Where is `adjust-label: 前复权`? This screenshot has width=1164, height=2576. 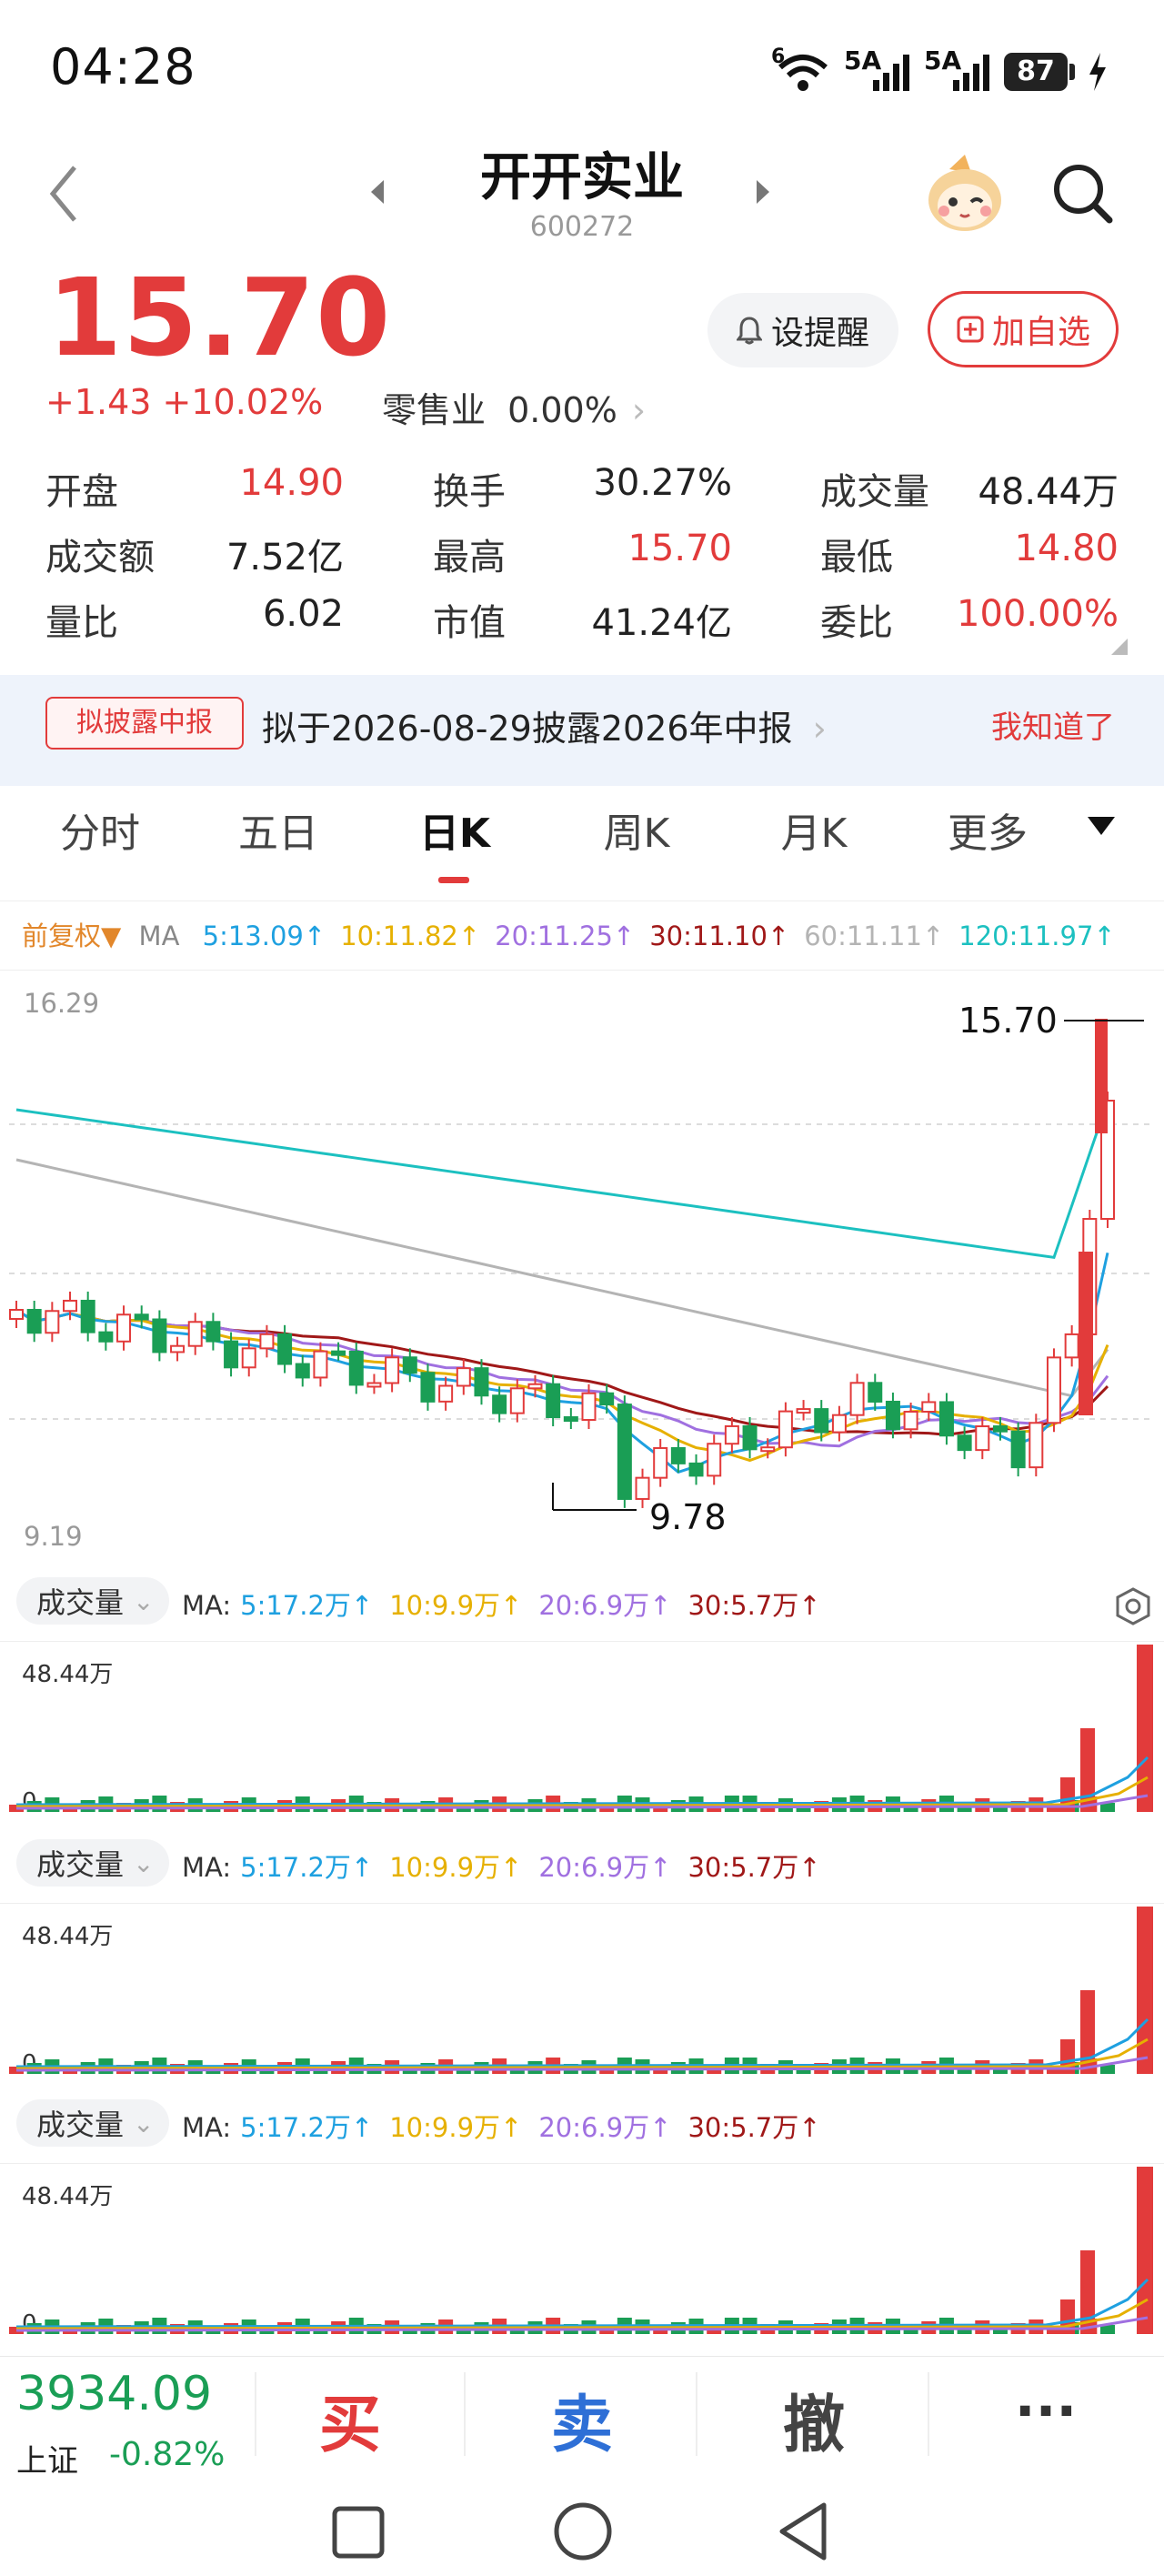 adjust-label: 前复权 is located at coordinates (62, 936).